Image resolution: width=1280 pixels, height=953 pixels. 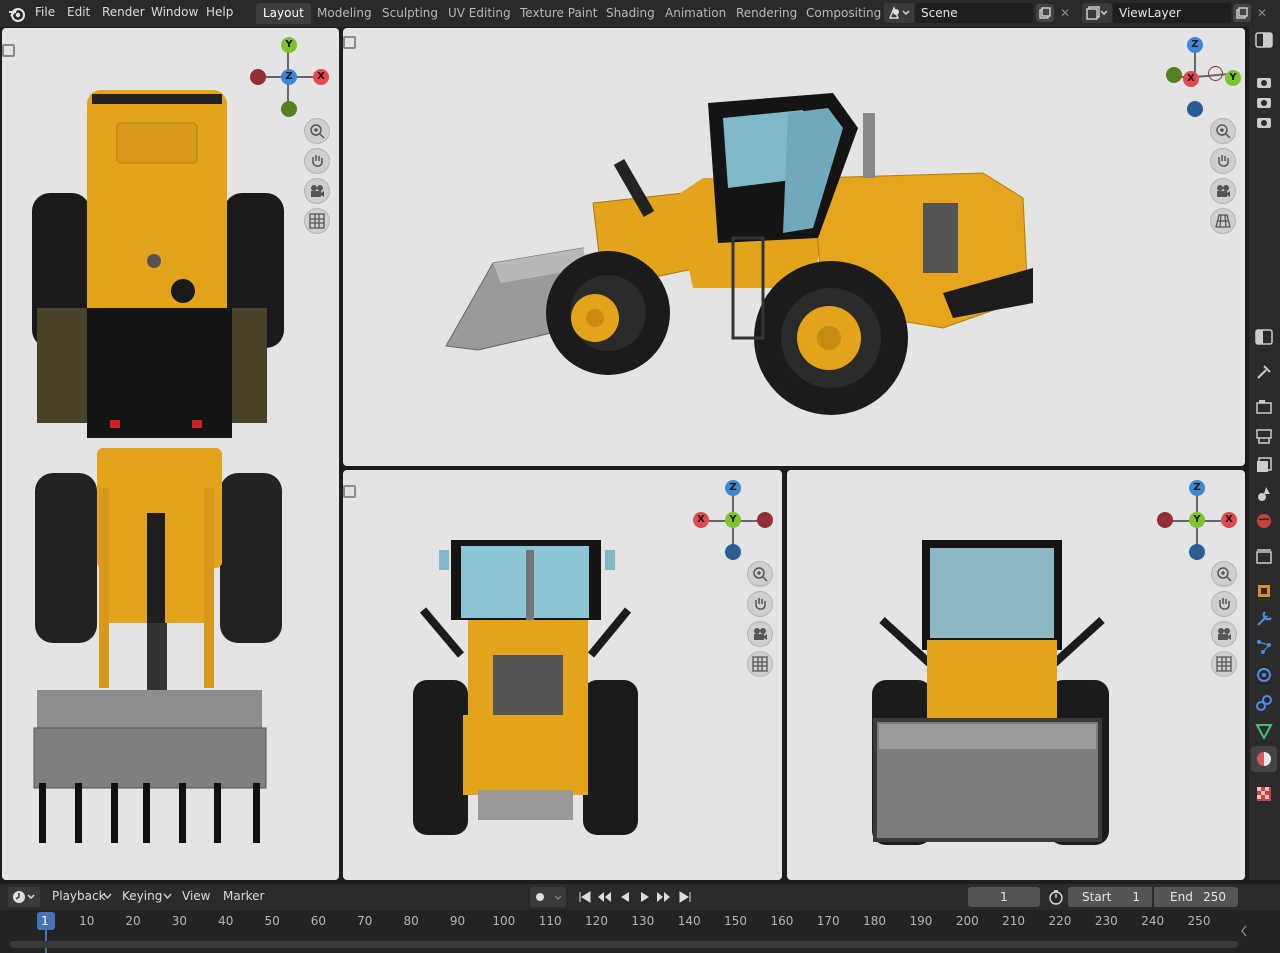 I want to click on tab-layout: Layout, so click(x=283, y=13).